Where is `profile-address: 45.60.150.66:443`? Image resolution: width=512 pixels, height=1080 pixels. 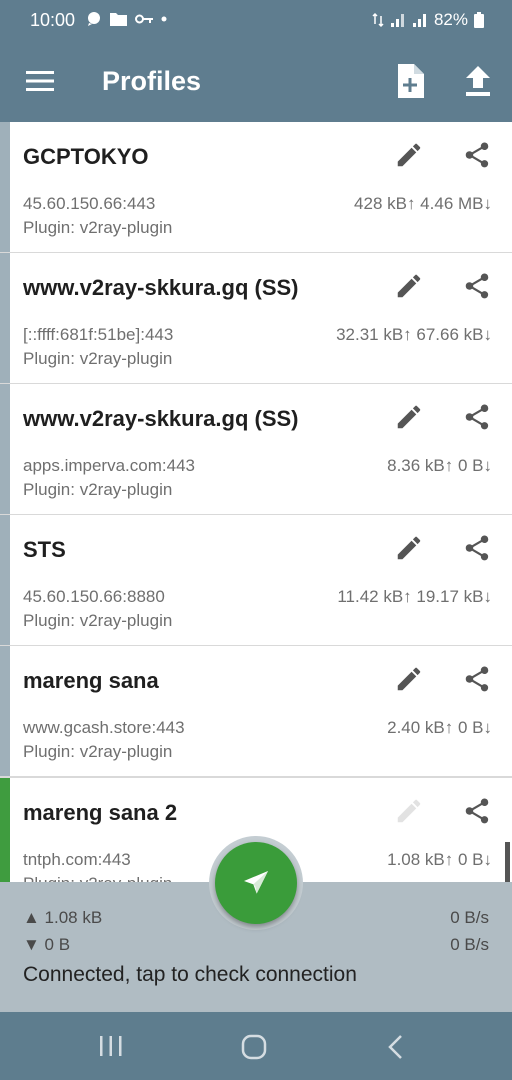 profile-address: 45.60.150.66:443 is located at coordinates (89, 203).